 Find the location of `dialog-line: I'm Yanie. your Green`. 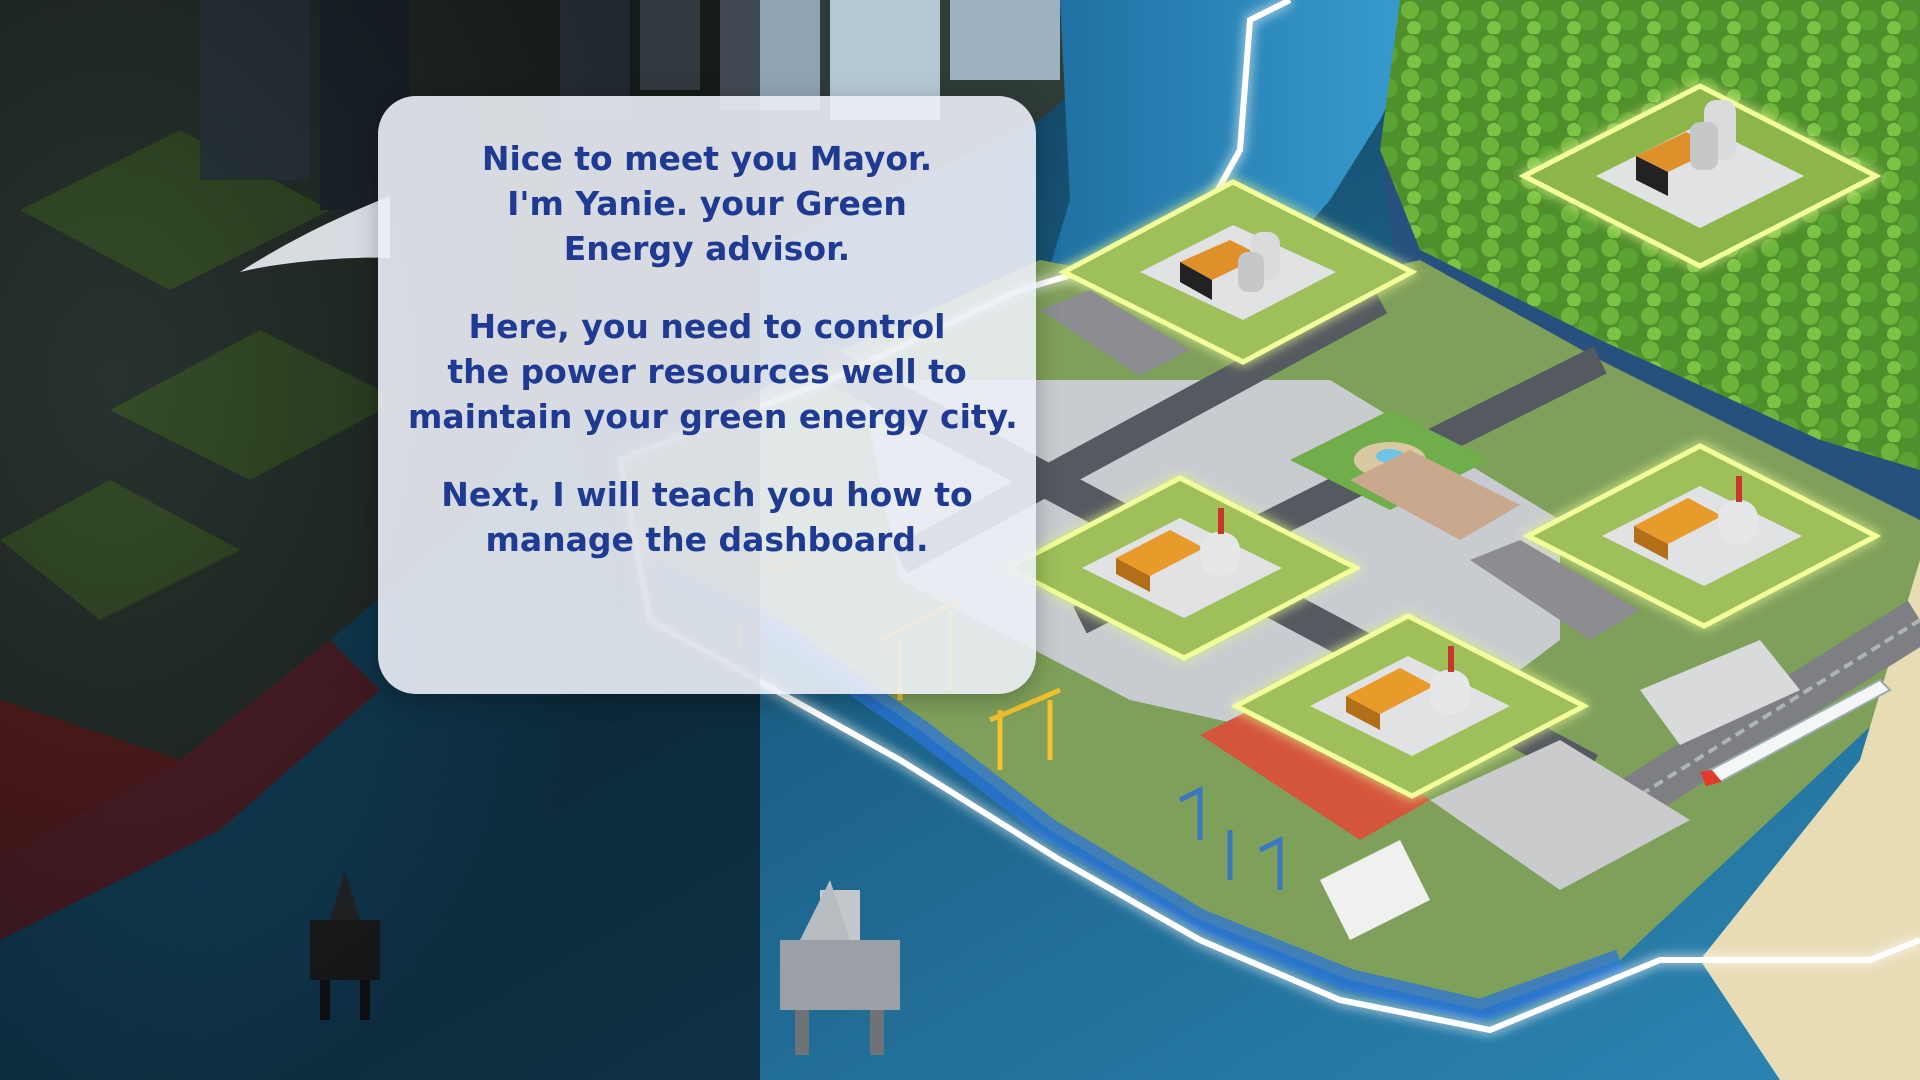

dialog-line: I'm Yanie. your Green is located at coordinates (707, 203).